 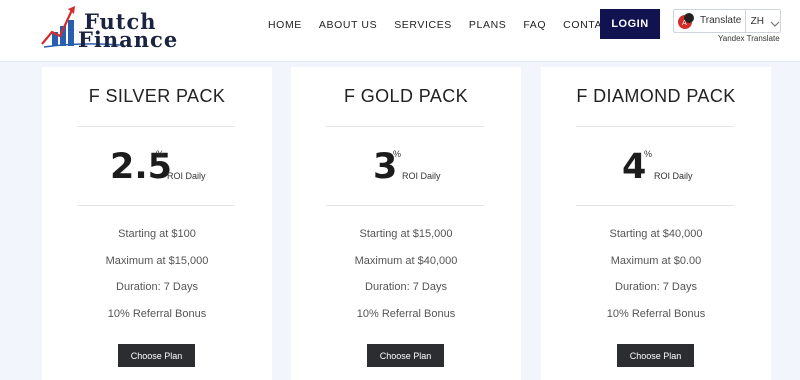 What do you see at coordinates (634, 167) in the screenshot?
I see `roi-value: 4` at bounding box center [634, 167].